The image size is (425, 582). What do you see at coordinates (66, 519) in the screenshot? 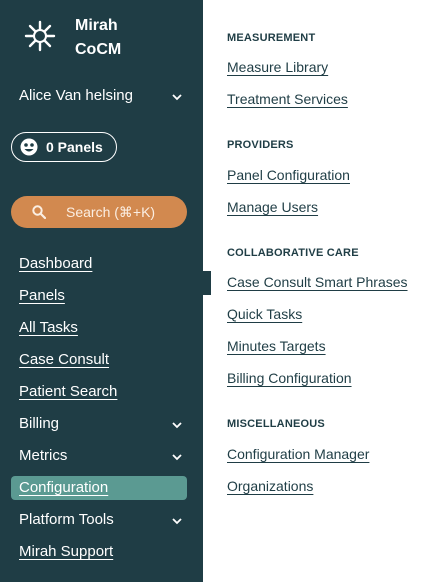
I see `sidebar-item-label: Platform Tools` at bounding box center [66, 519].